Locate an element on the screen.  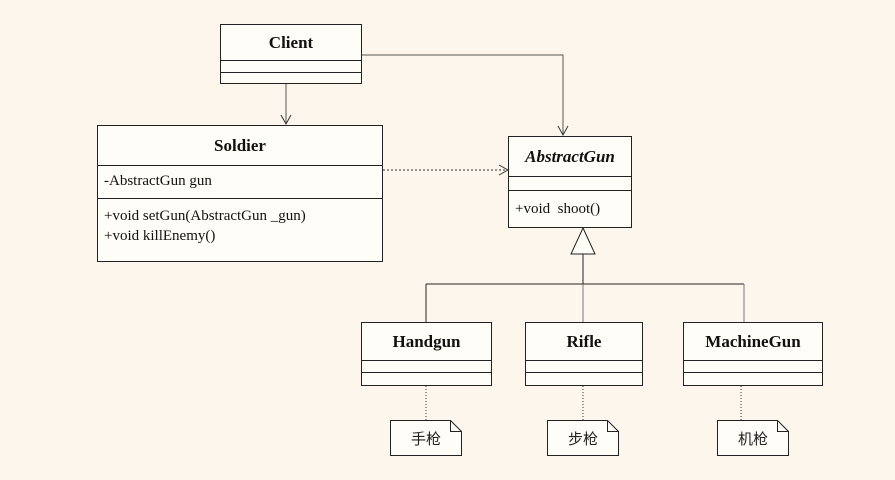
handgun-note-text: 手枪 is located at coordinates (425, 438).